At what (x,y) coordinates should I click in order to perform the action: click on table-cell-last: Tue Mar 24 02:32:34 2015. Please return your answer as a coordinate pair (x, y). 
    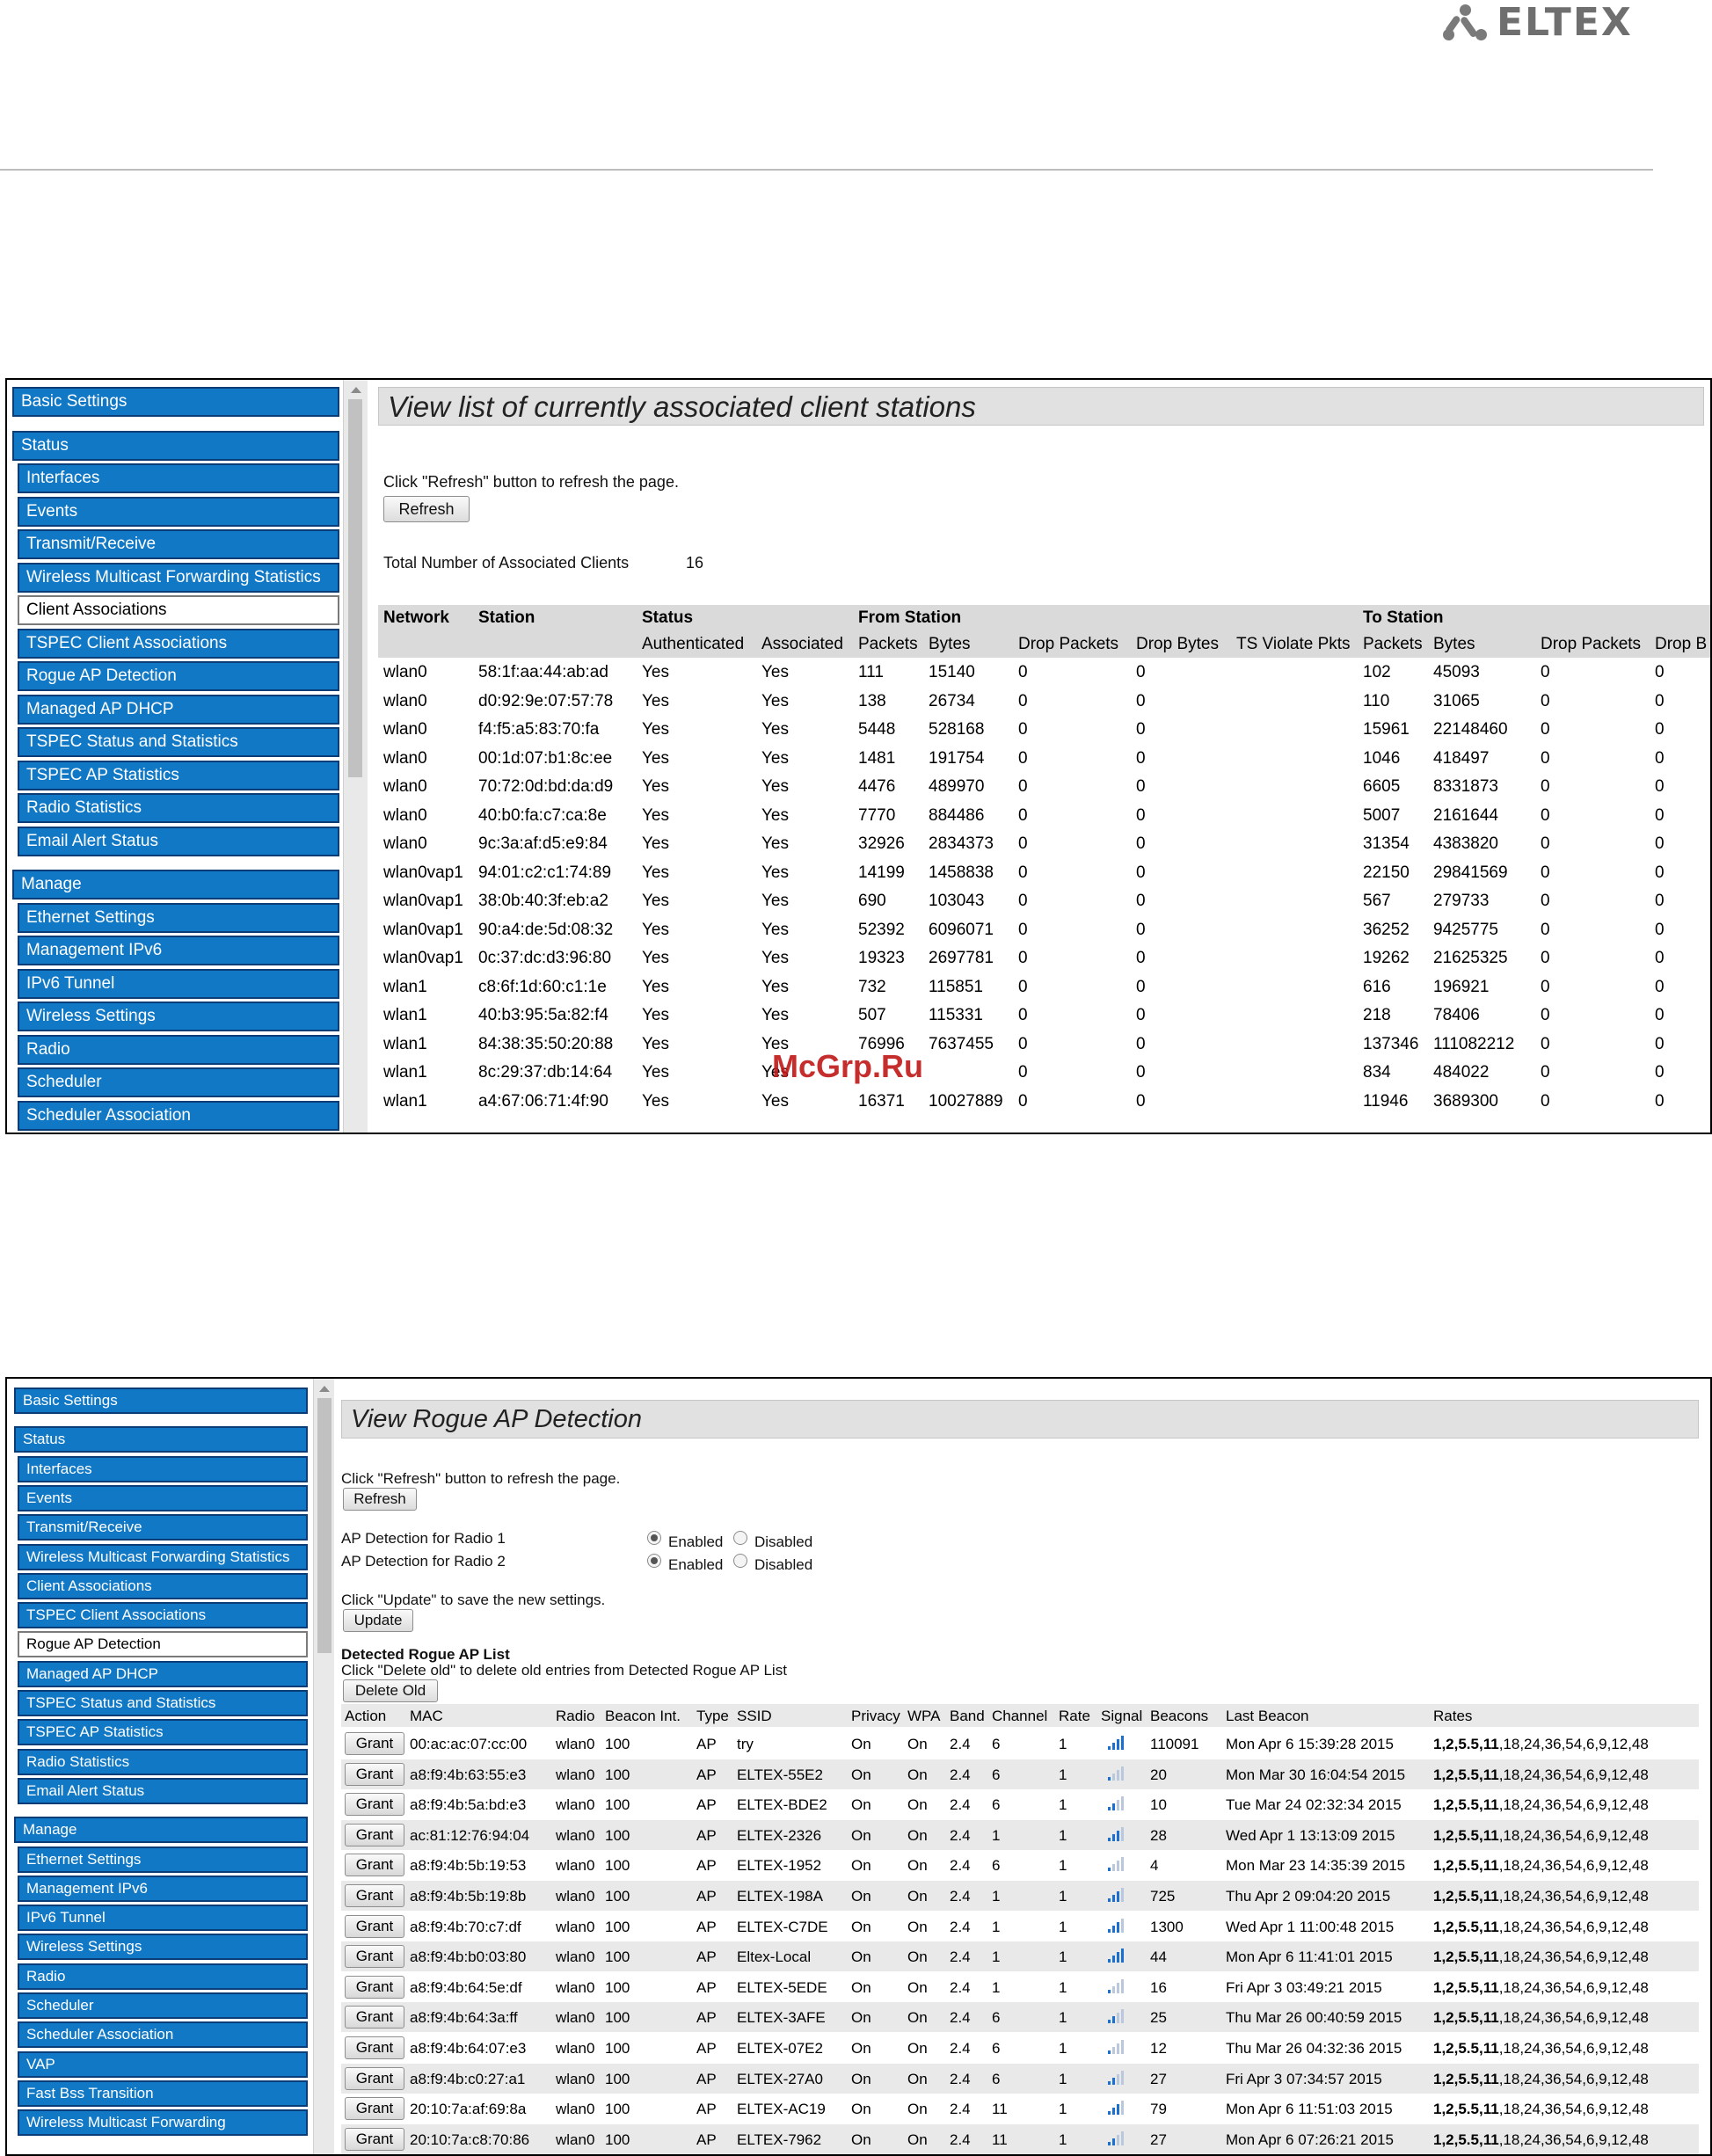
    Looking at the image, I should click on (1314, 1805).